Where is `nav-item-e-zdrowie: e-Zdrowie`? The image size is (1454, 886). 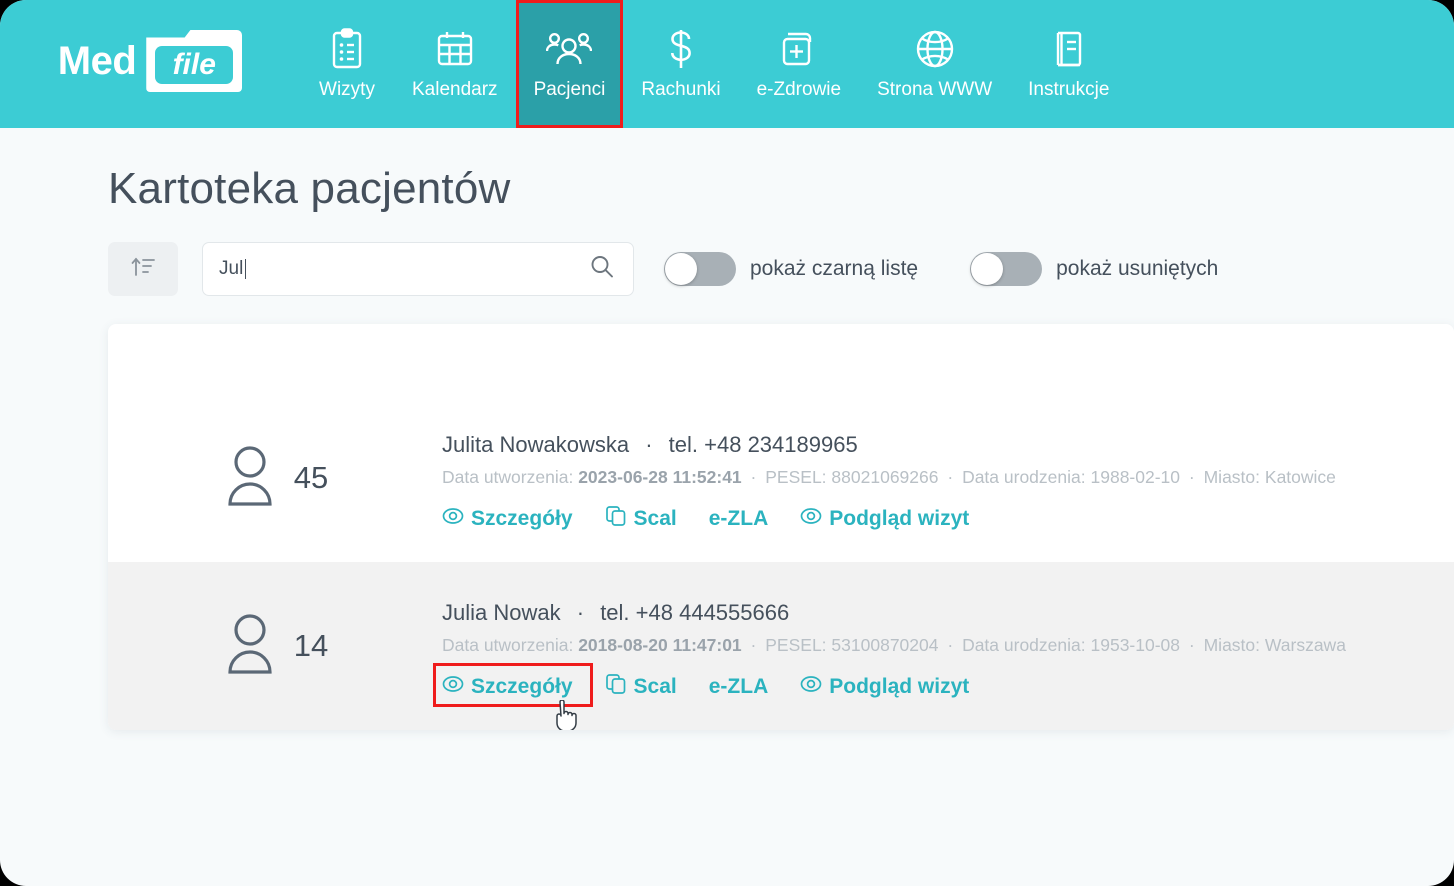 nav-item-e-zdrowie: e-Zdrowie is located at coordinates (799, 64).